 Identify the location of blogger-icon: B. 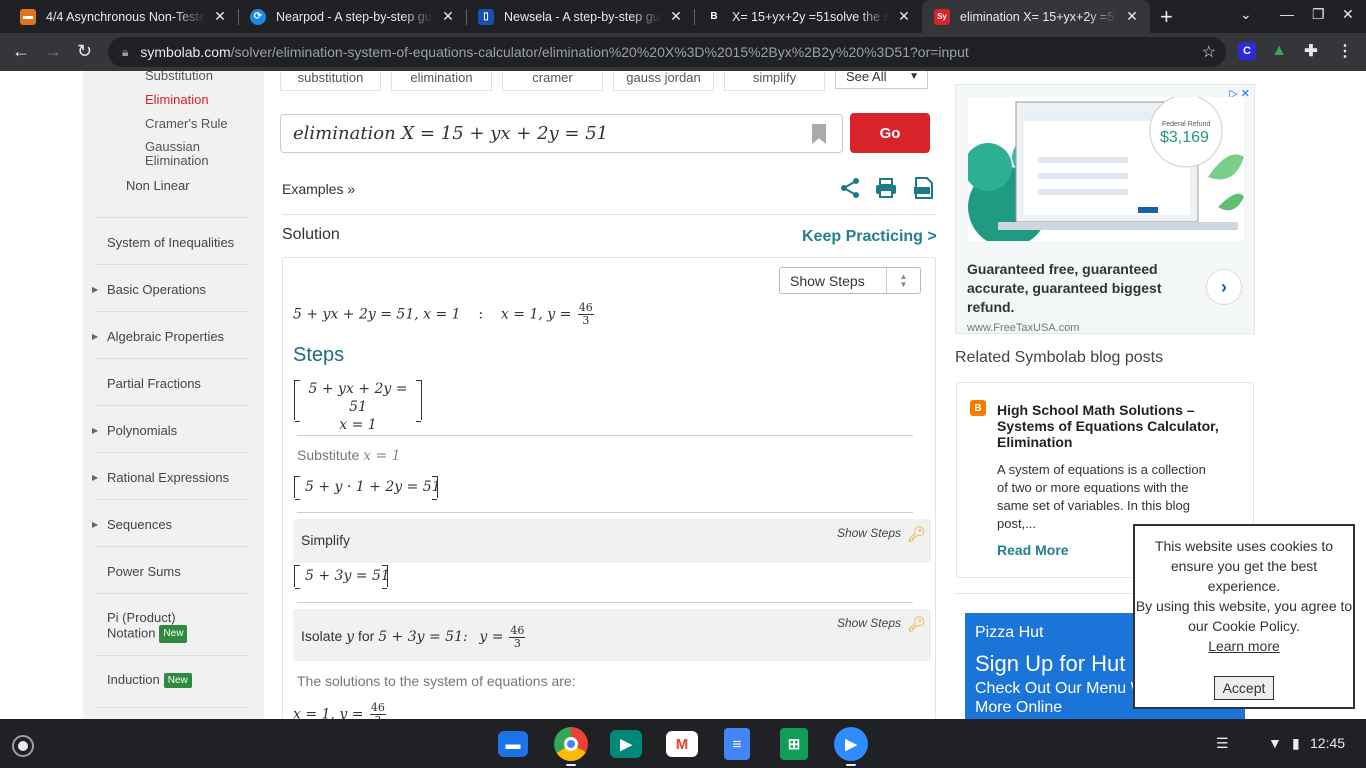
(978, 408).